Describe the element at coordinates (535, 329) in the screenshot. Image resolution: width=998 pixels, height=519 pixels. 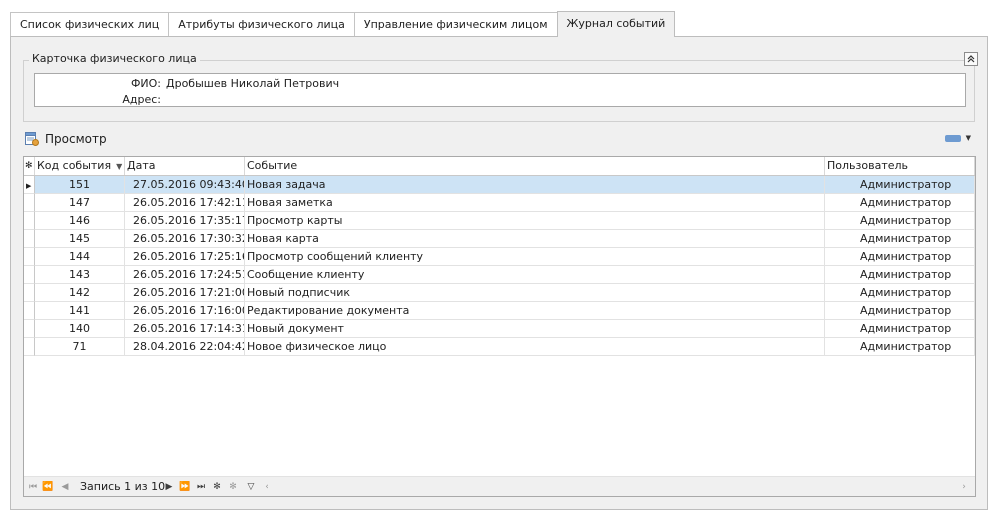
I see `cell-event: Новый документ` at that location.